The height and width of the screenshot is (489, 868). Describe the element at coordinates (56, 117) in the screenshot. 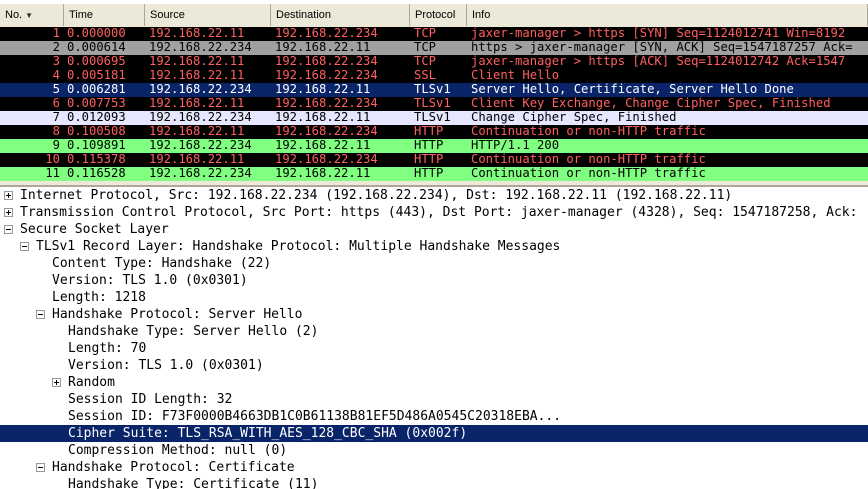

I see `packet-cell-no: 7` at that location.